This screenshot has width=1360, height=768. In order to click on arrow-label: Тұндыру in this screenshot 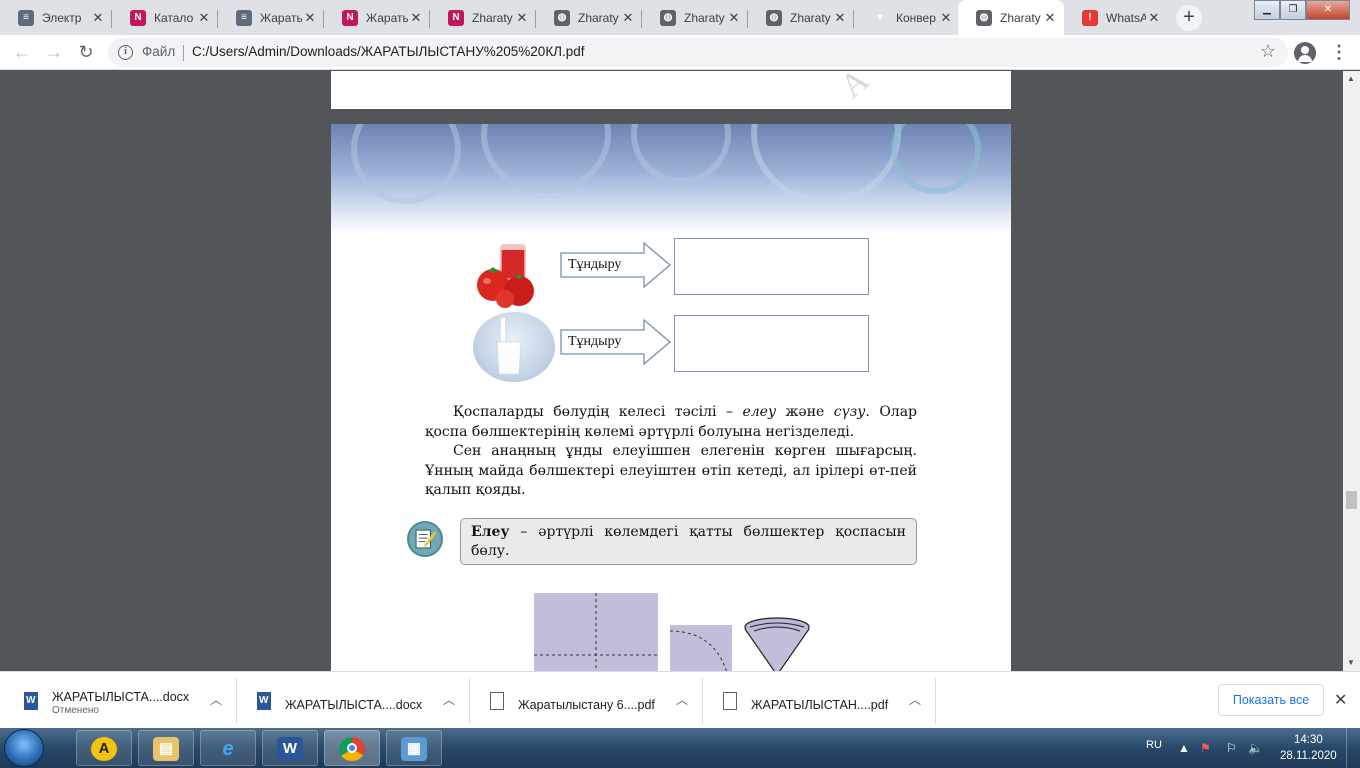, I will do `click(595, 341)`.